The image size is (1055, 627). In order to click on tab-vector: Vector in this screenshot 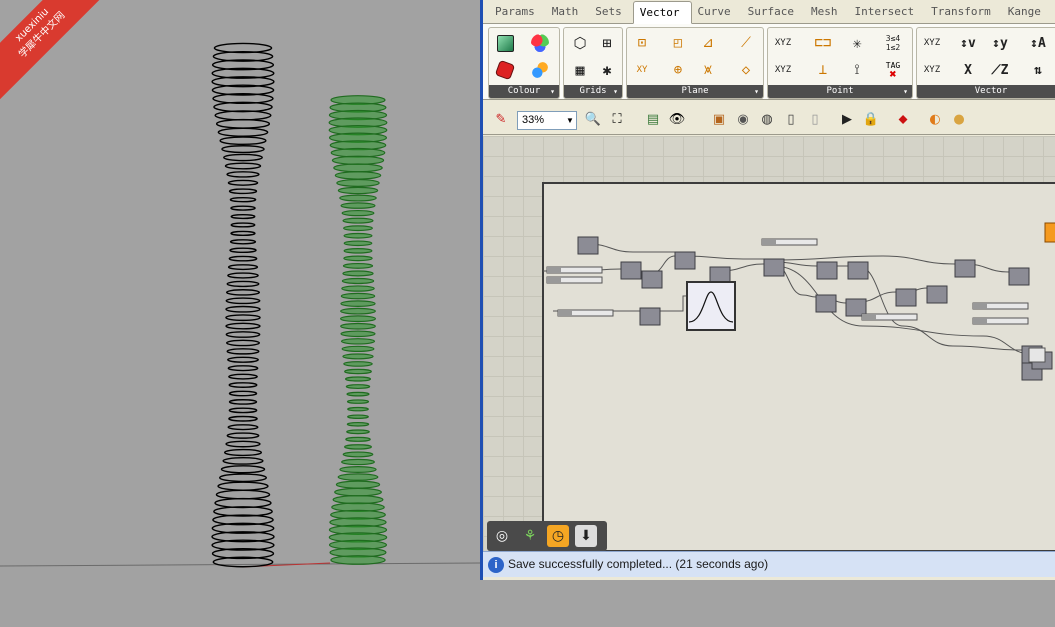, I will do `click(662, 12)`.